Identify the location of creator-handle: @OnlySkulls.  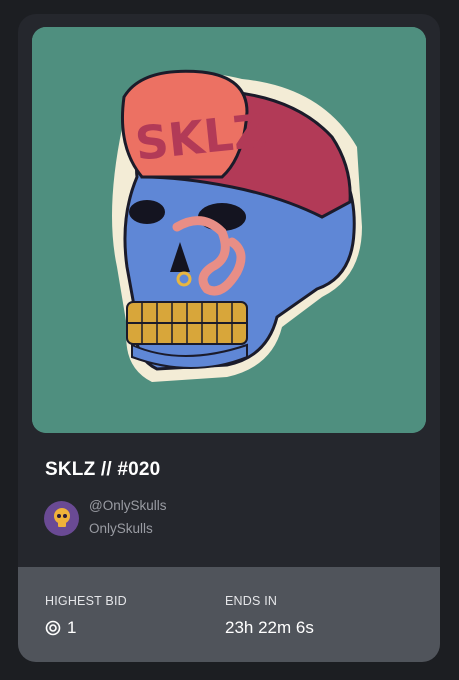
(127, 505).